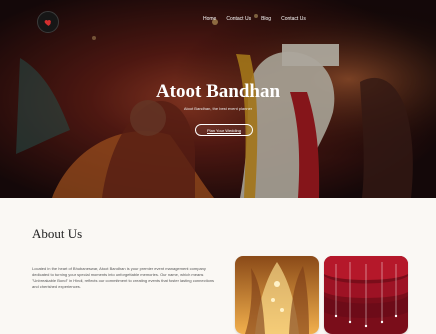  What do you see at coordinates (238, 19) in the screenshot?
I see `nav-contact-us-link: Contact Us` at bounding box center [238, 19].